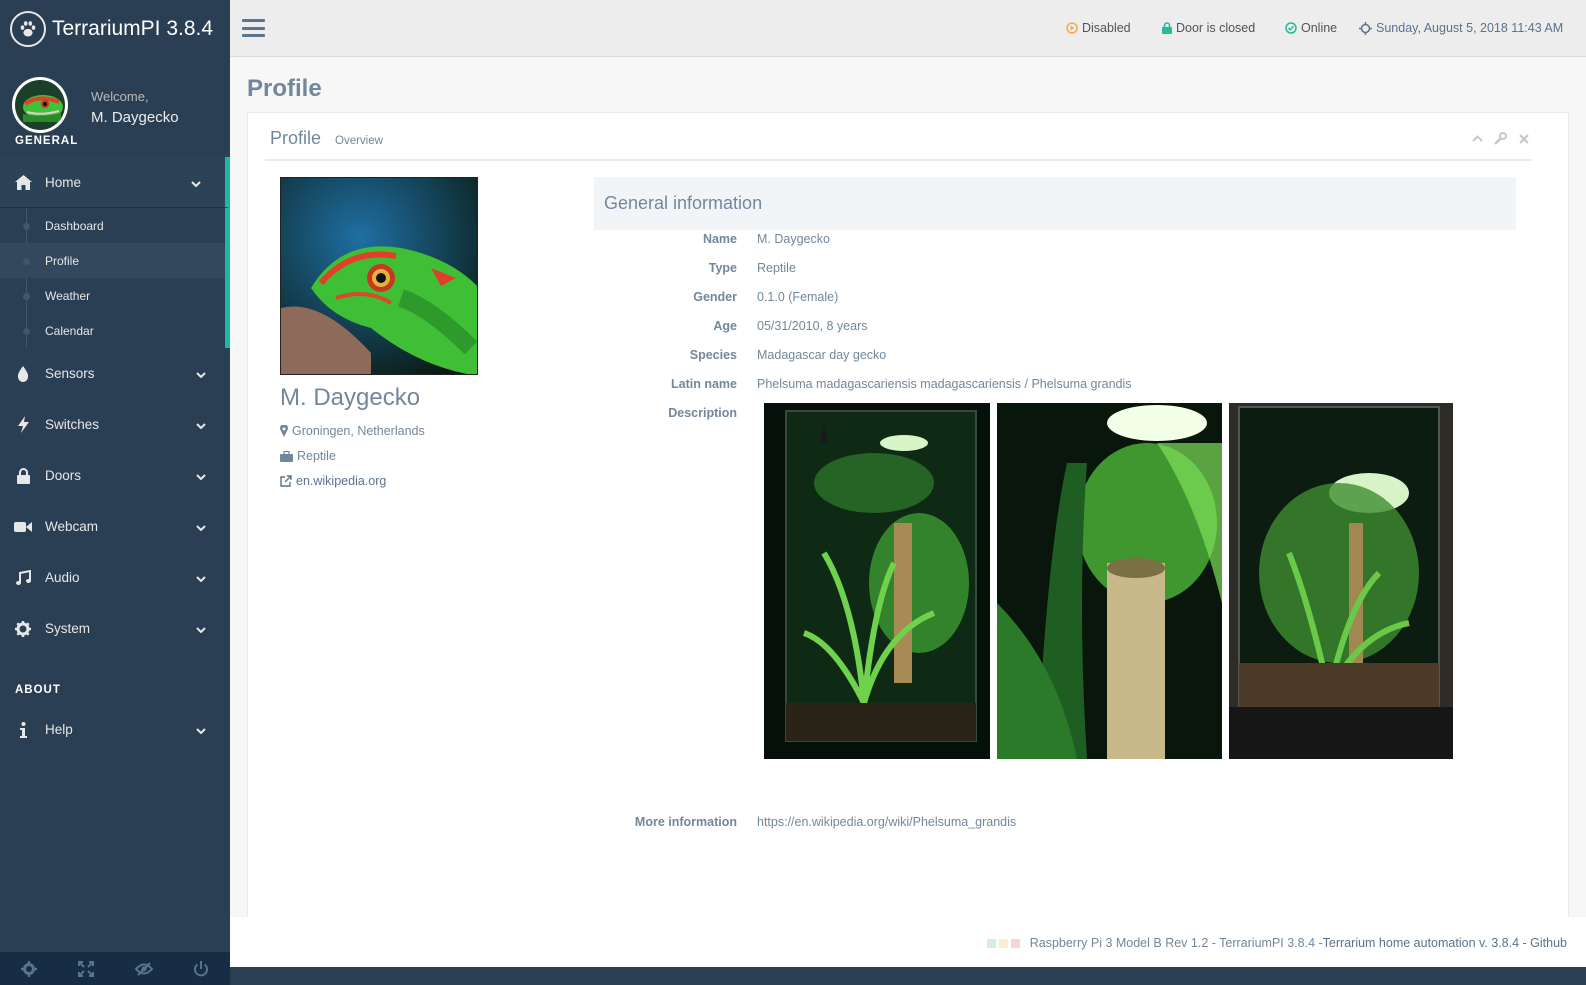  I want to click on label-more-information: More information, so click(685, 822).